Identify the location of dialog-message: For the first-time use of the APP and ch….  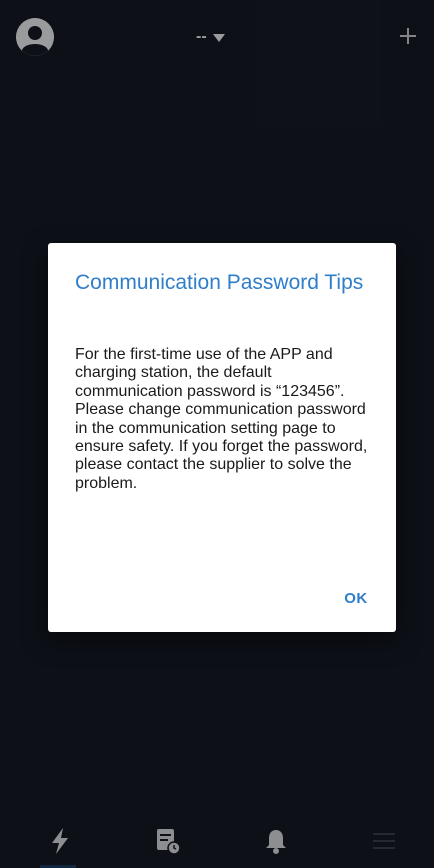
(221, 419).